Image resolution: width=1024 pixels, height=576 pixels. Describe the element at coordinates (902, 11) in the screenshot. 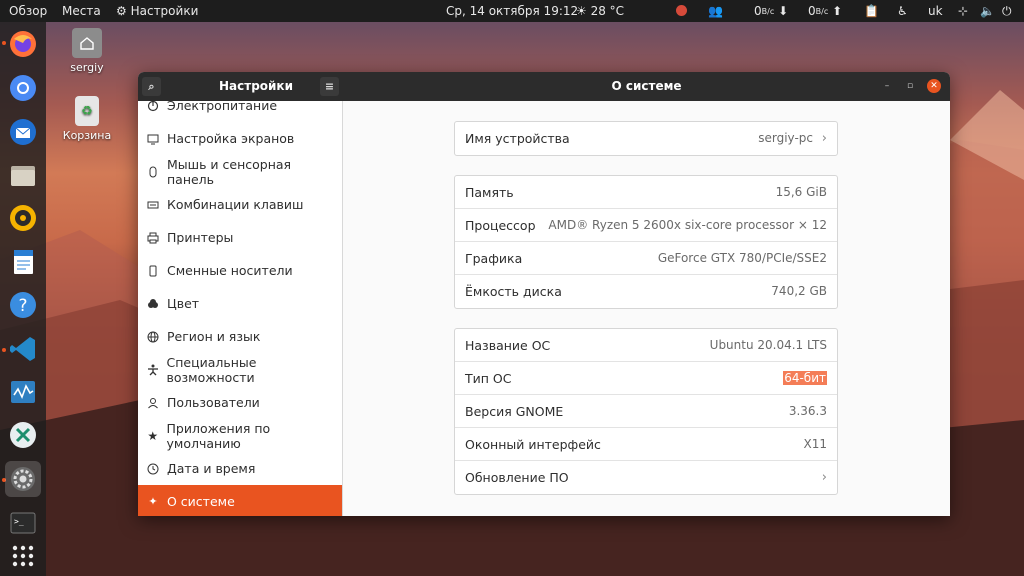

I see `accessibility-menu-icon: ♿` at that location.